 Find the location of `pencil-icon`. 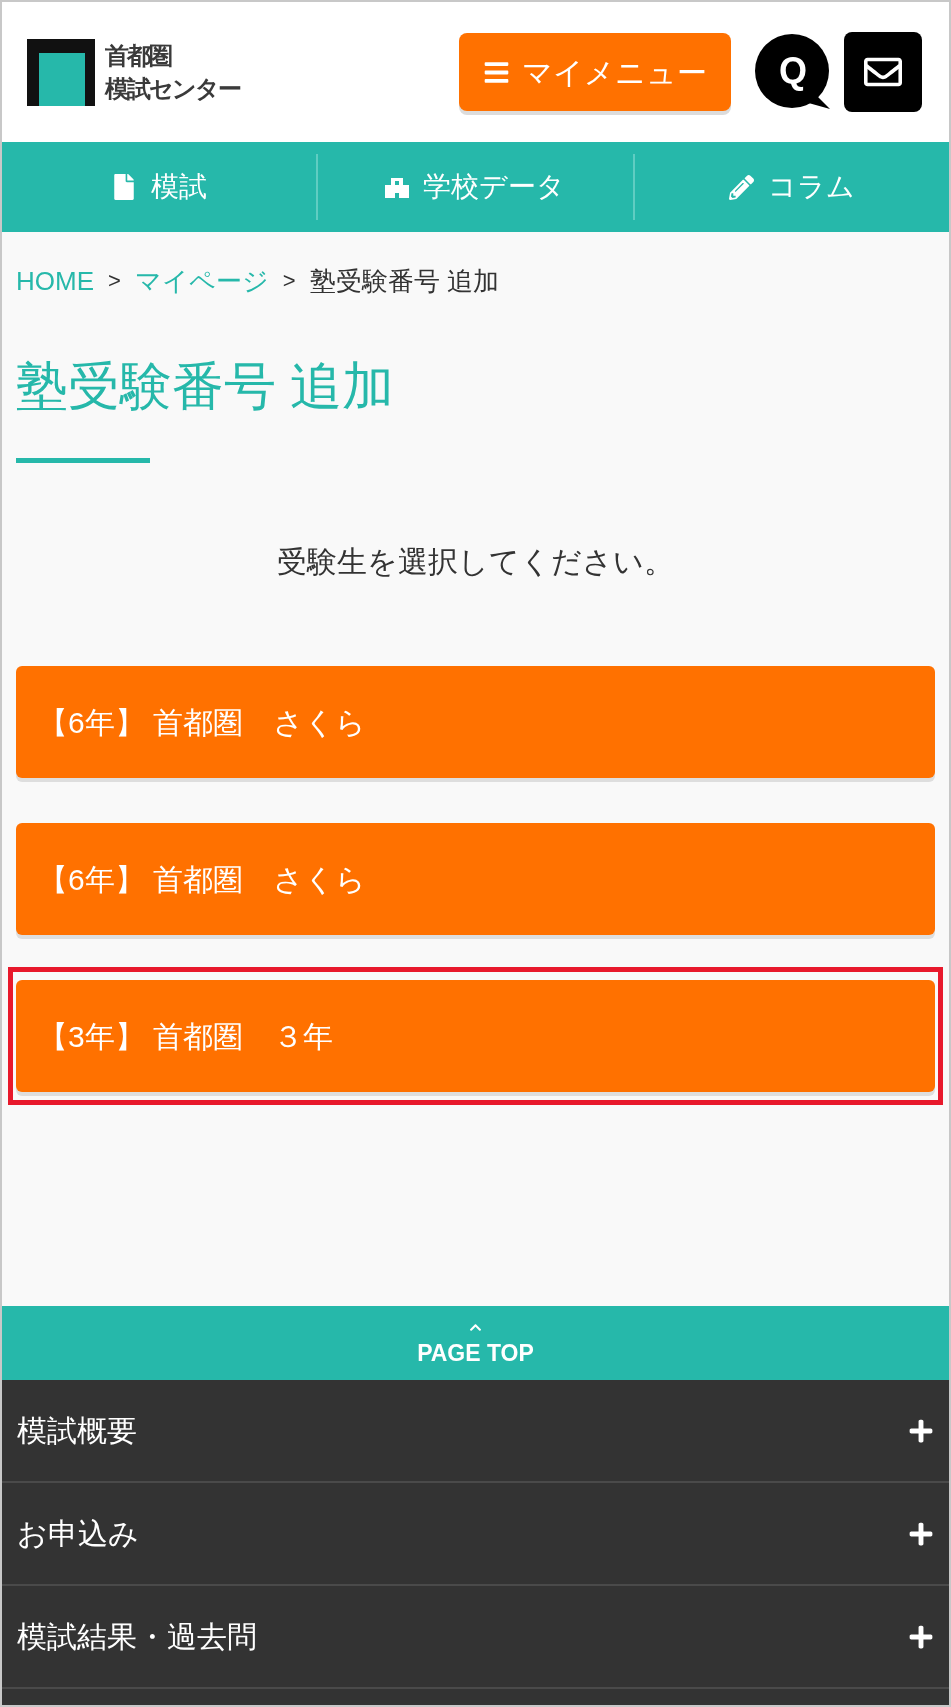

pencil-icon is located at coordinates (741, 187).